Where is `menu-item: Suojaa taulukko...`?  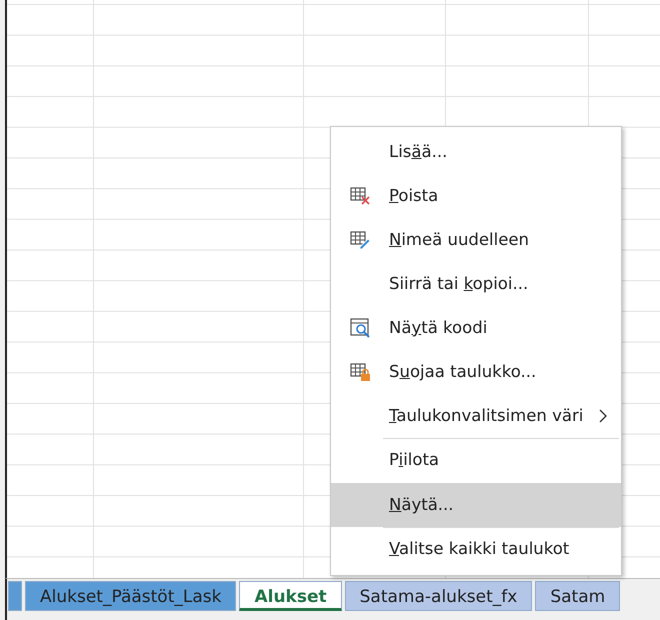 menu-item: Suojaa taulukko... is located at coordinates (476, 372).